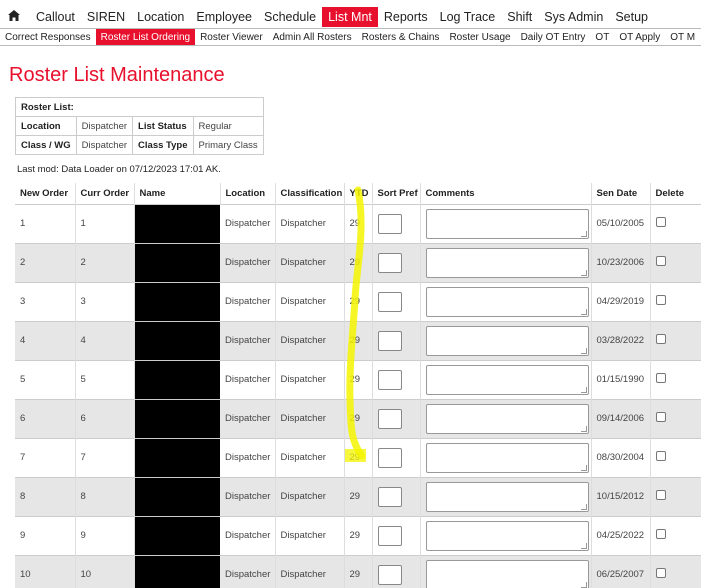  I want to click on col-name: Name, so click(177, 193).